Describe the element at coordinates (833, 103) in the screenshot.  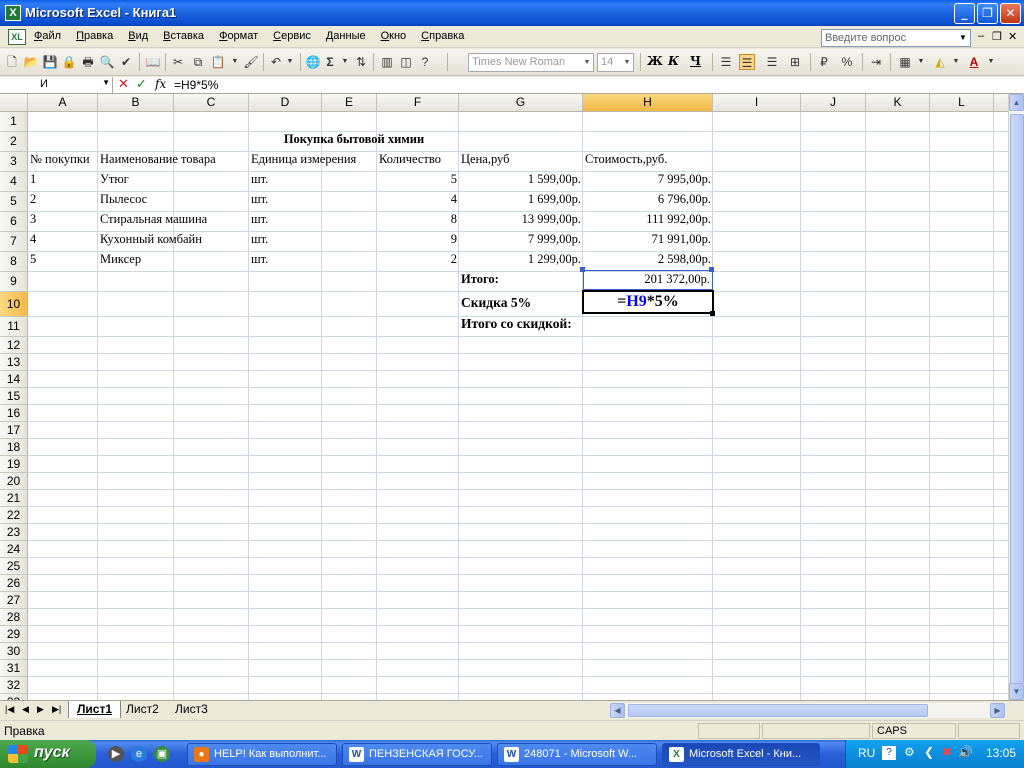
I see `column-header-j: J` at that location.